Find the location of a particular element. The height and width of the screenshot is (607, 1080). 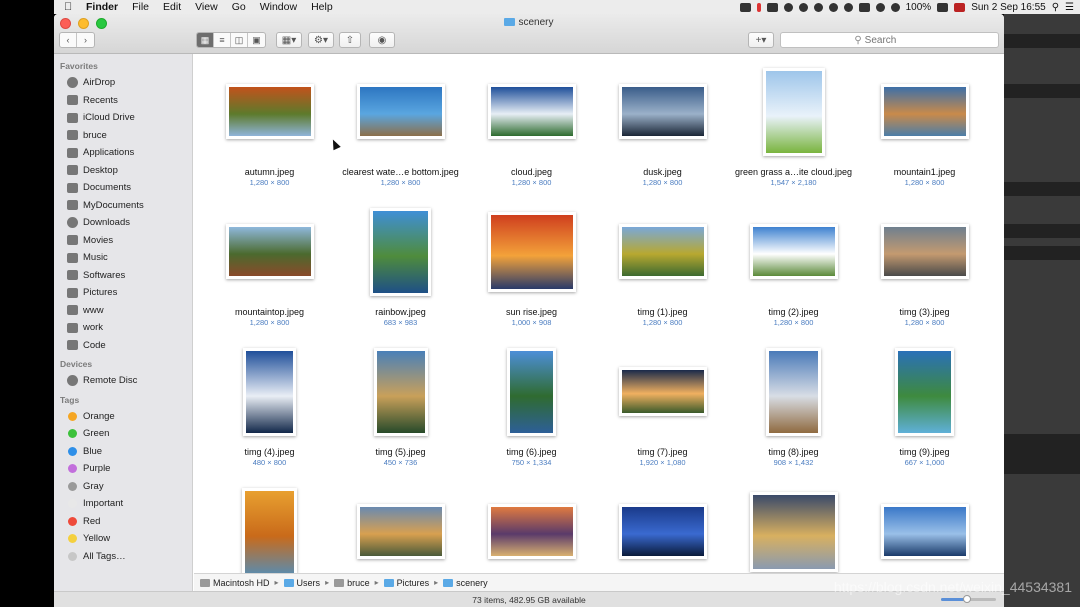

wechat-icon is located at coordinates (818, 7).